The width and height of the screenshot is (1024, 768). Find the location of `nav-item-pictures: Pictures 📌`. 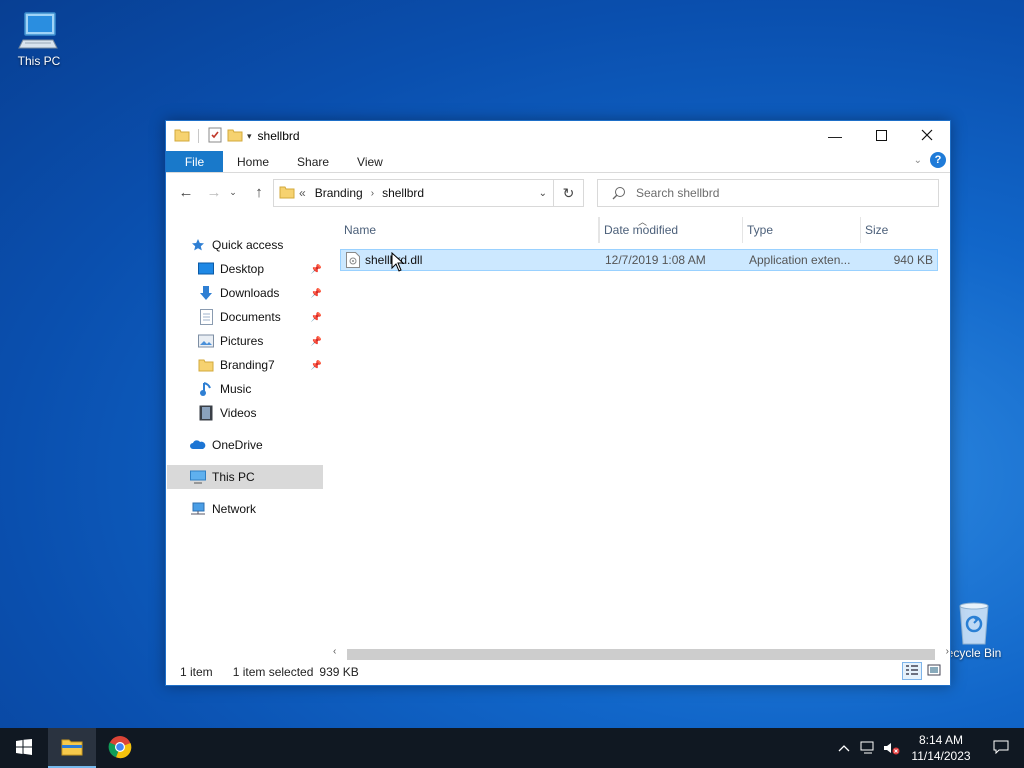

nav-item-pictures: Pictures 📌 is located at coordinates (260, 341).